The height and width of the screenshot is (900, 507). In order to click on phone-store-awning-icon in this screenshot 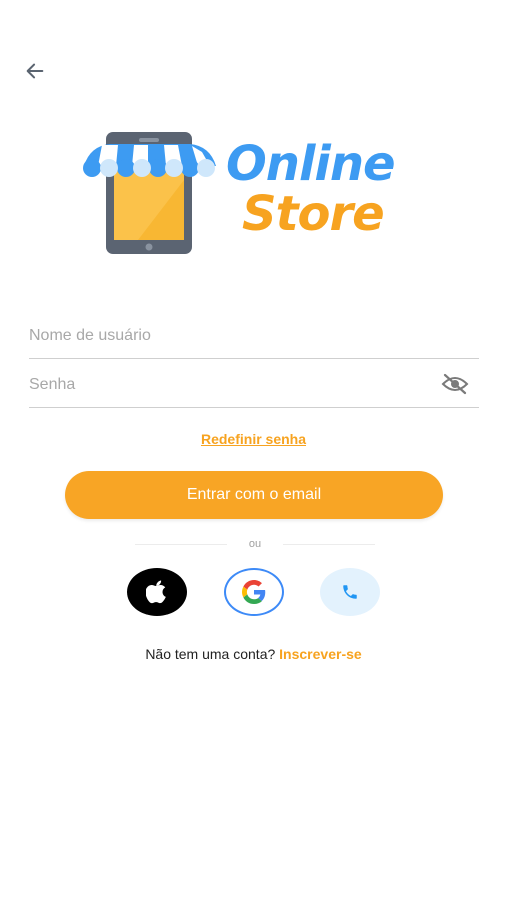, I will do `click(149, 193)`.